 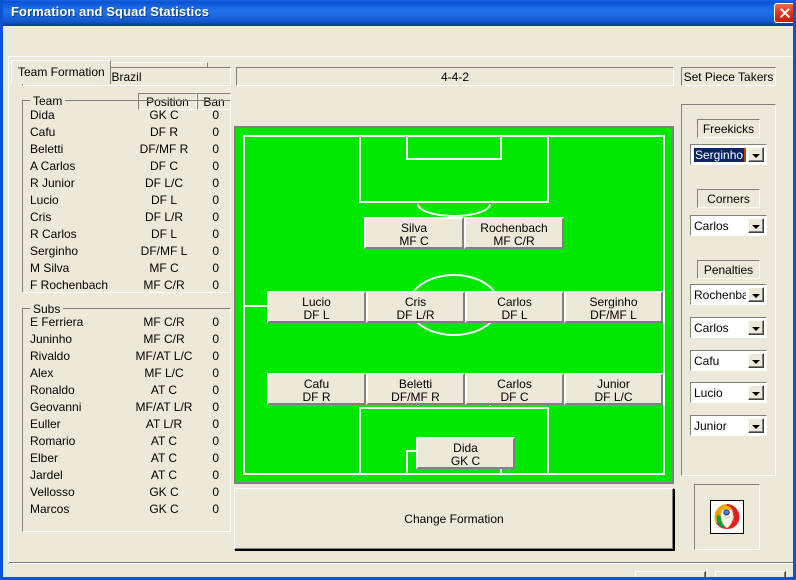 What do you see at coordinates (164, 115) in the screenshot?
I see `roster-row-position: GK C` at bounding box center [164, 115].